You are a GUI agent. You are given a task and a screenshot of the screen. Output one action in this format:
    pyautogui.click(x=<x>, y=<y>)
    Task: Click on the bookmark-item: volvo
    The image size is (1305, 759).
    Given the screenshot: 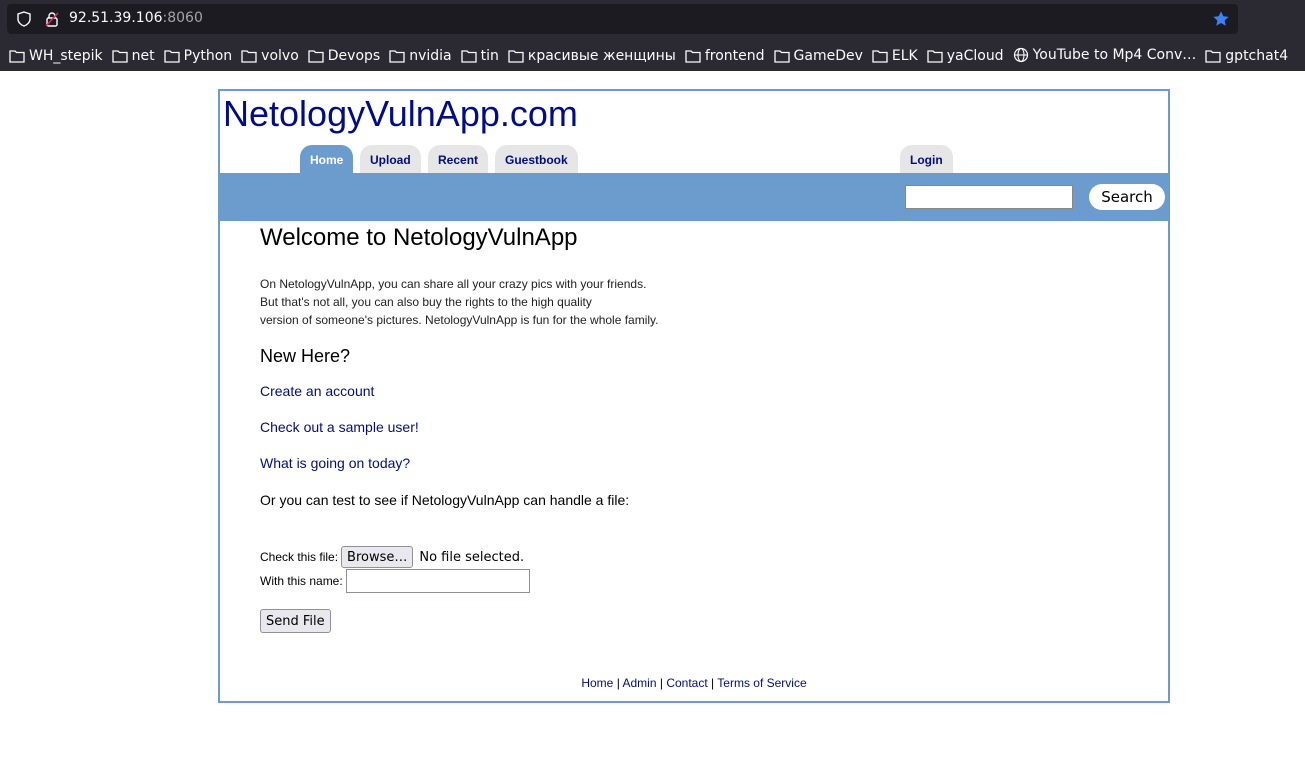 What is the action you would take?
    pyautogui.click(x=270, y=55)
    